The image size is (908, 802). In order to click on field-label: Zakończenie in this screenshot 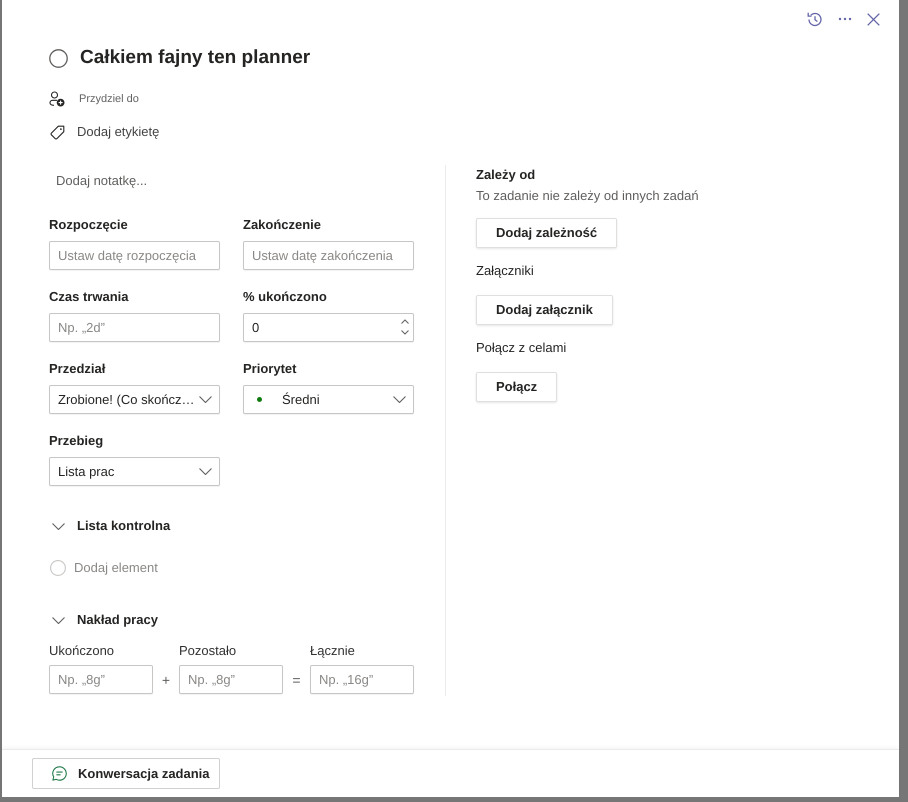, I will do `click(282, 225)`.